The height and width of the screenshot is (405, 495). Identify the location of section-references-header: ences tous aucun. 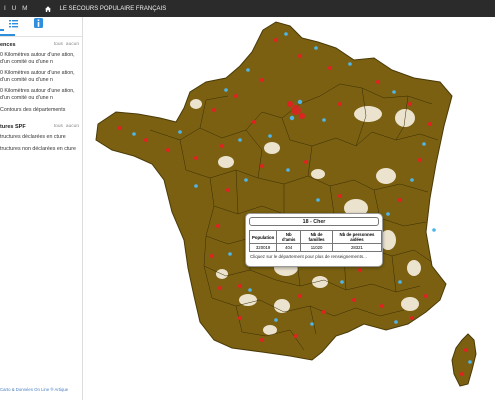
(41, 45).